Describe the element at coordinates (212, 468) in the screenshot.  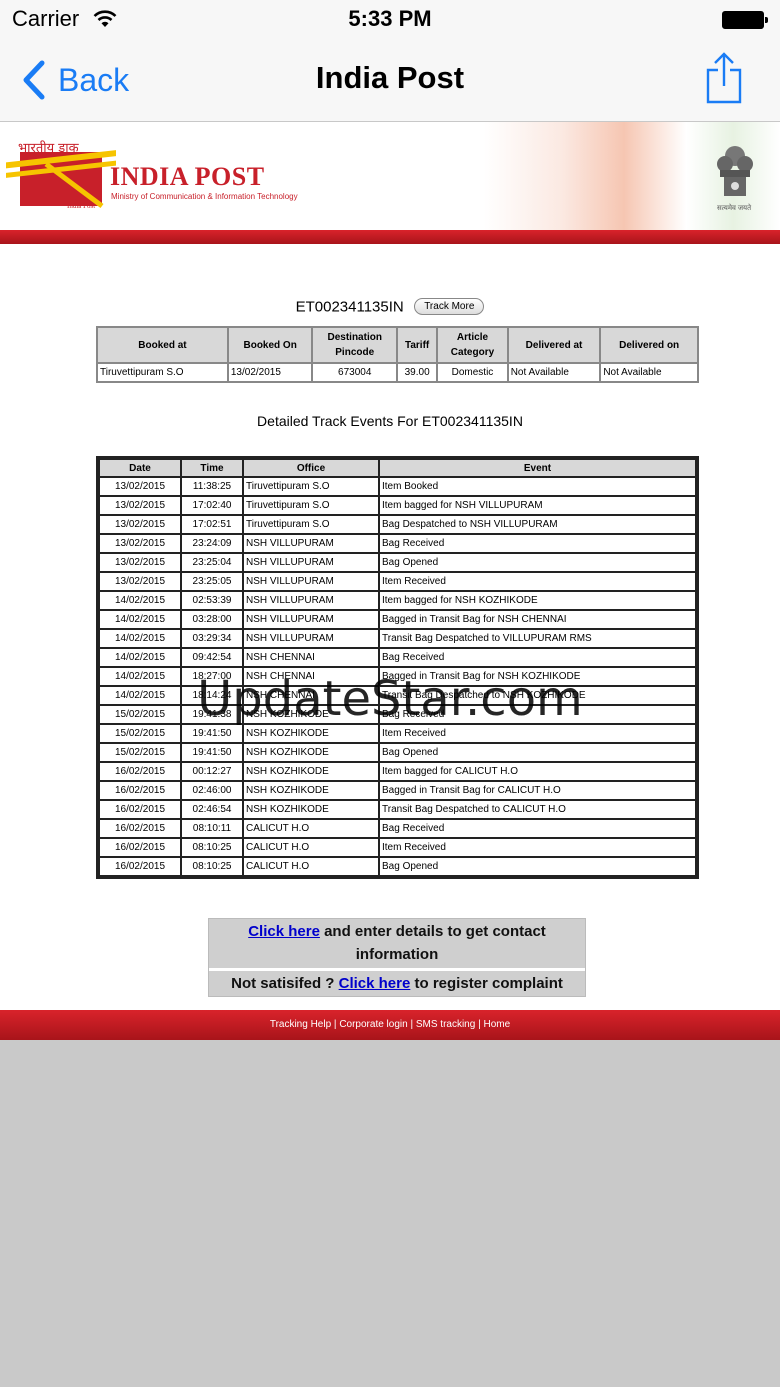
I see `events-header: Time` at that location.